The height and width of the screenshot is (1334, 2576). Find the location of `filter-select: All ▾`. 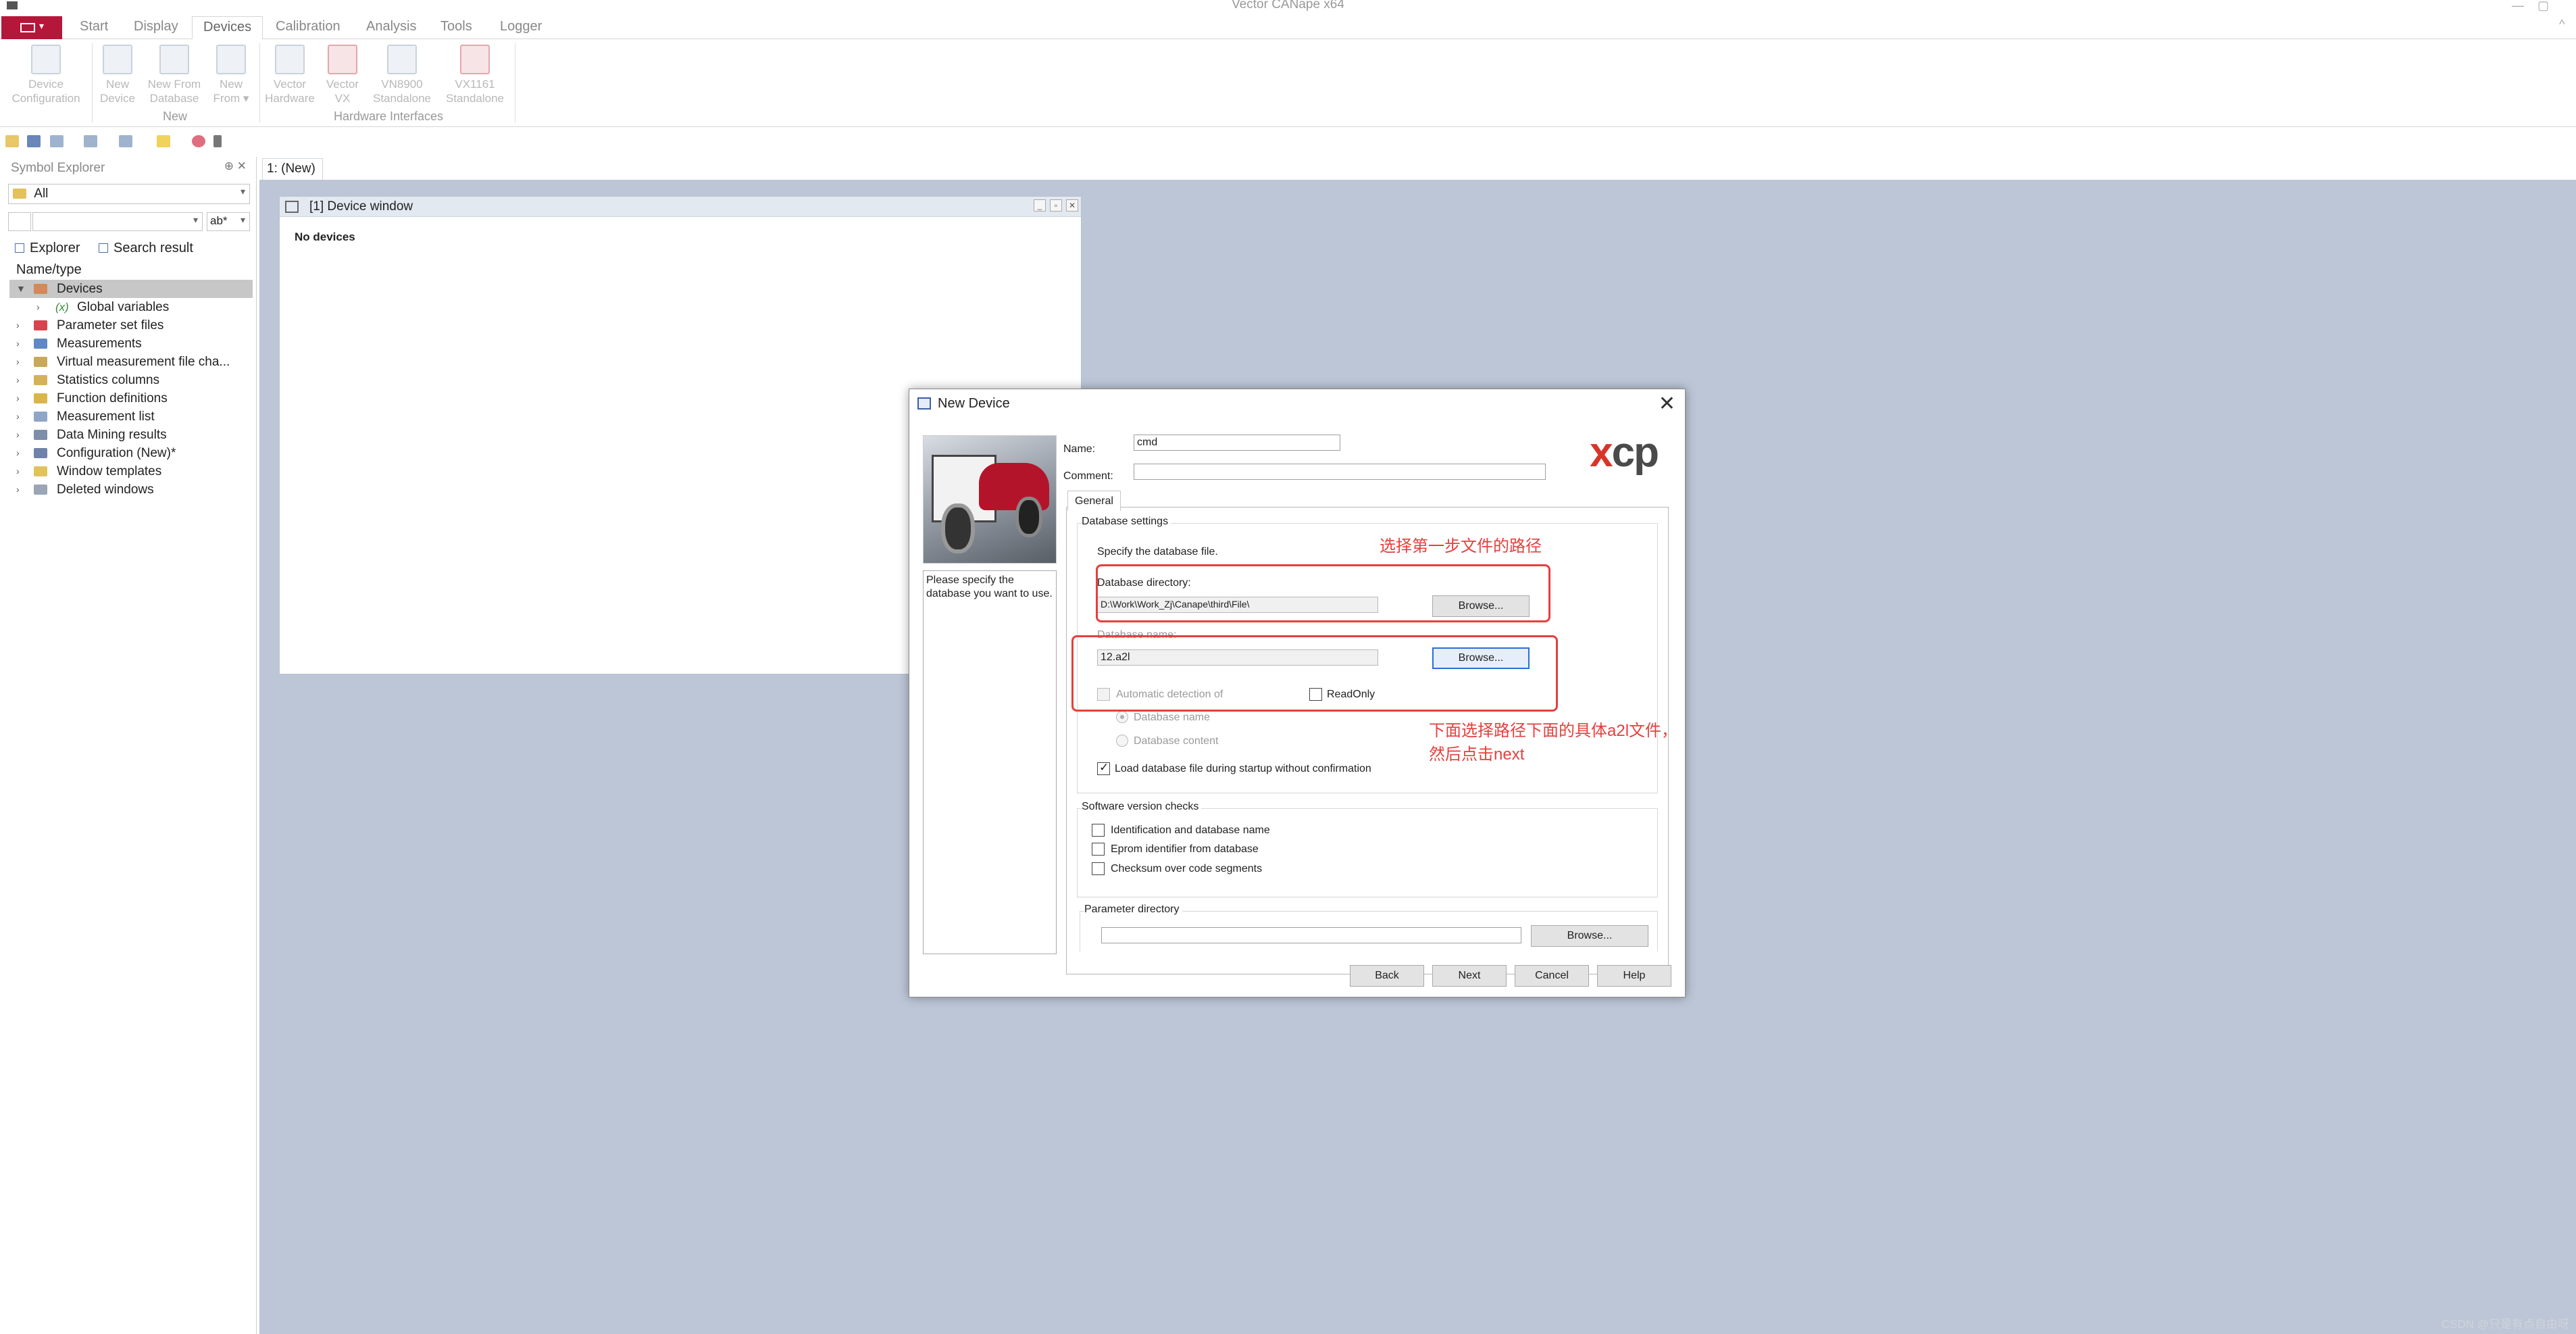

filter-select: All ▾ is located at coordinates (129, 194).